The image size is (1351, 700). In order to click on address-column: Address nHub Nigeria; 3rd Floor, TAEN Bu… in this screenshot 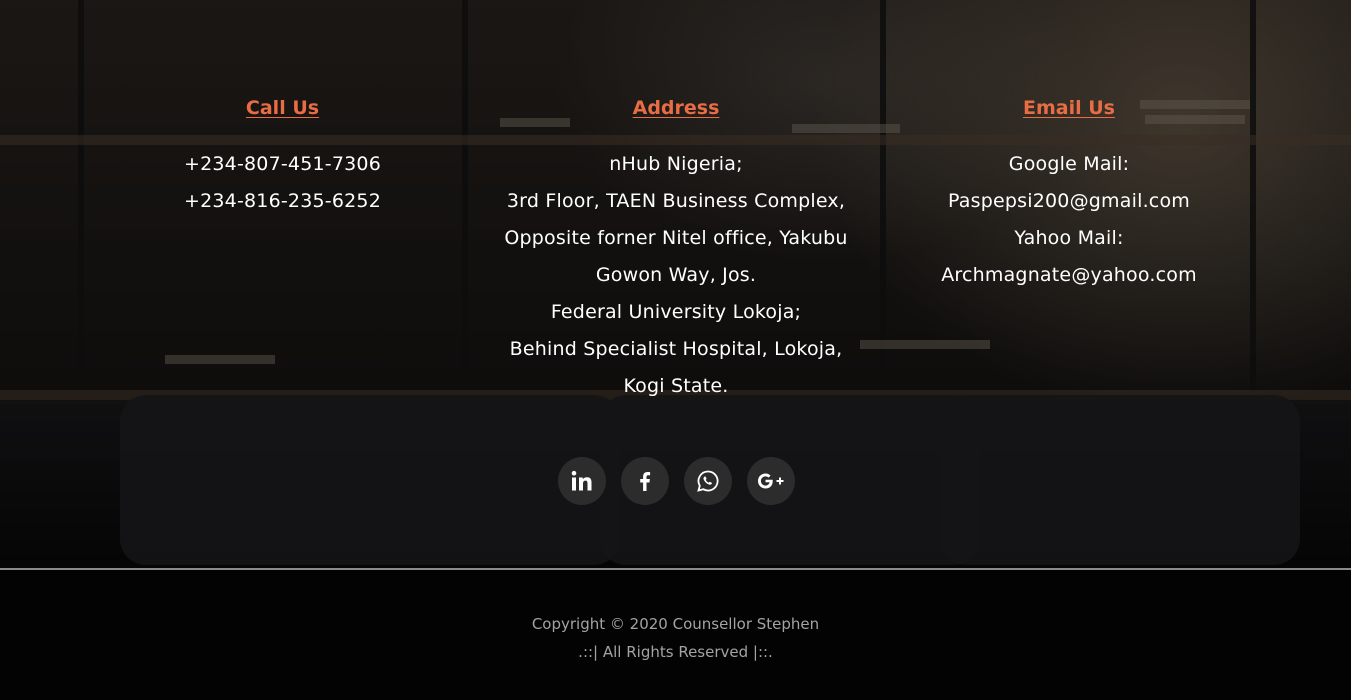, I will do `click(676, 248)`.